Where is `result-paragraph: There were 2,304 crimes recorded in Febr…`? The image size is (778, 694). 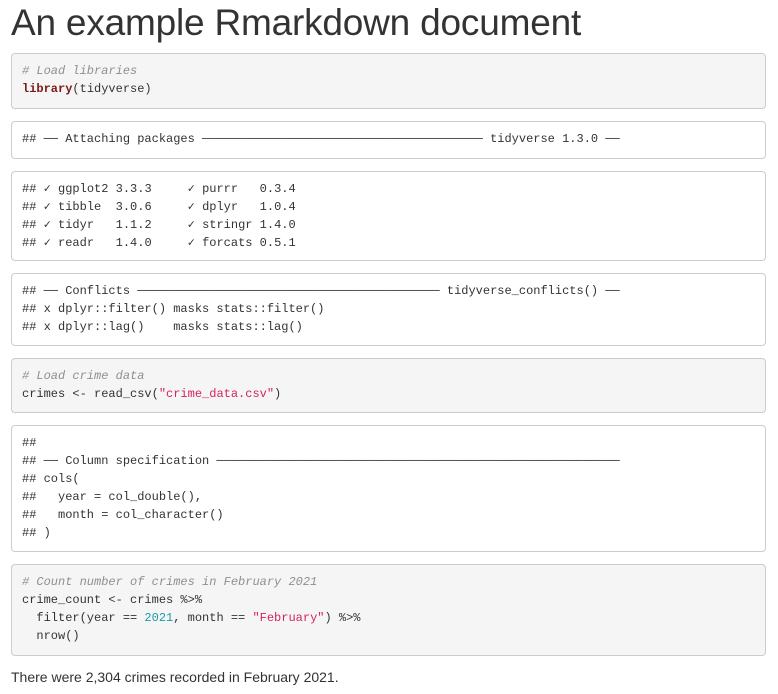
result-paragraph: There were 2,304 crimes recorded in Febr… is located at coordinates (175, 677).